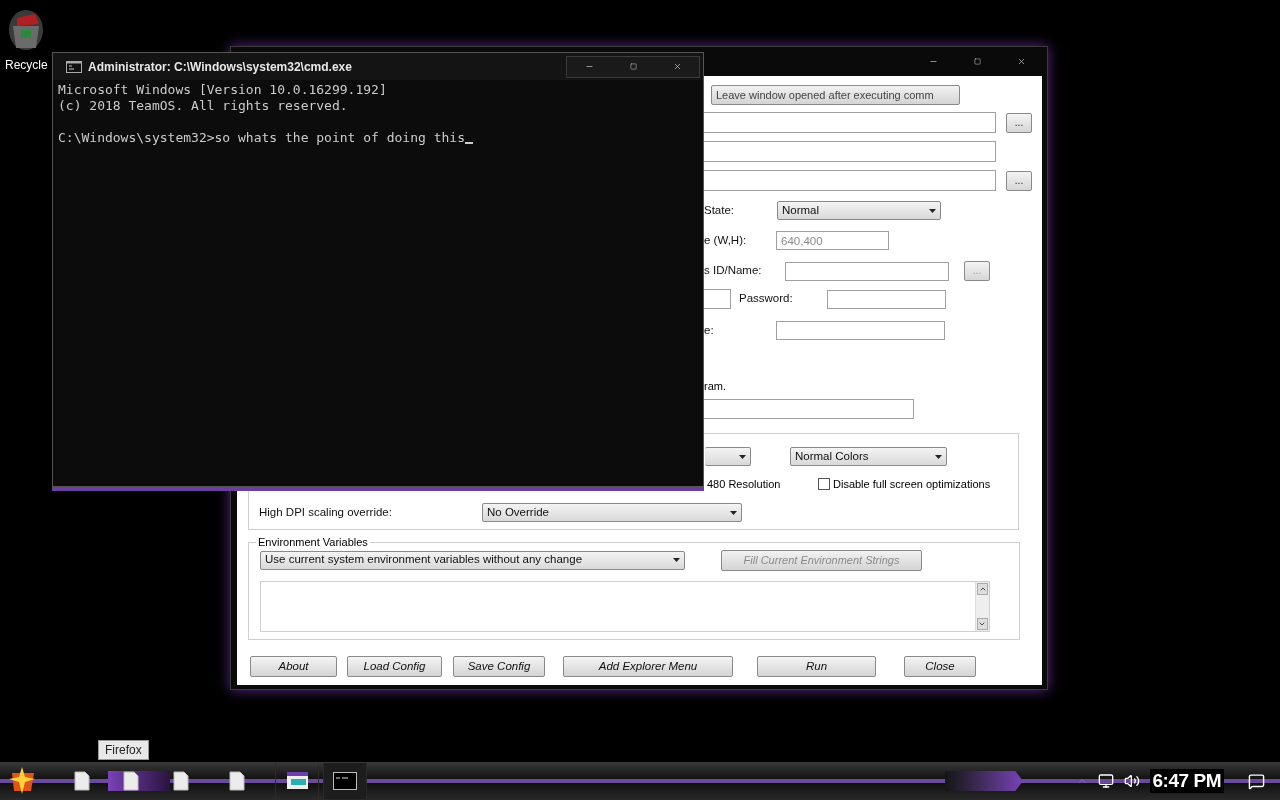 The width and height of the screenshot is (1280, 800). I want to click on console-icon, so click(74, 66).